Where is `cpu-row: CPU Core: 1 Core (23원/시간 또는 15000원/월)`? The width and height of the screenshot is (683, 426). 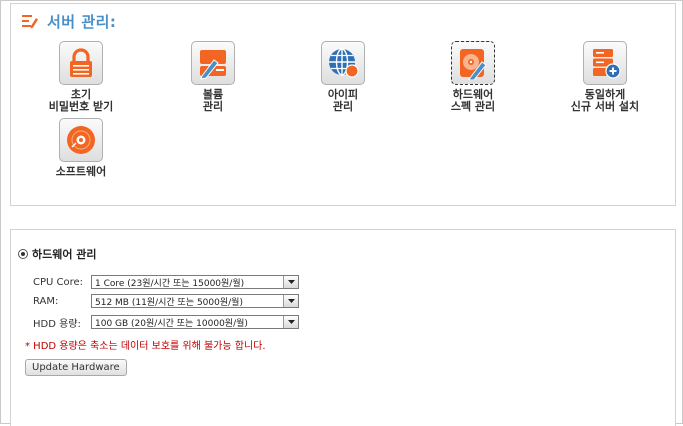
cpu-row: CPU Core: 1 Core (23원/시간 또는 15000원/월) is located at coordinates (166, 282).